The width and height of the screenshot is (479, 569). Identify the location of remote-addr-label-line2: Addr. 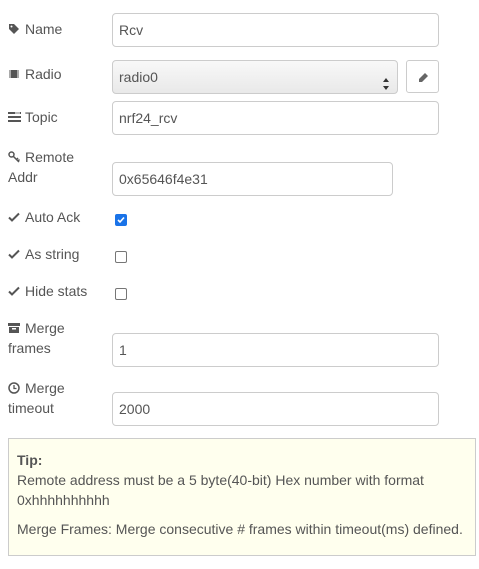
(23, 177).